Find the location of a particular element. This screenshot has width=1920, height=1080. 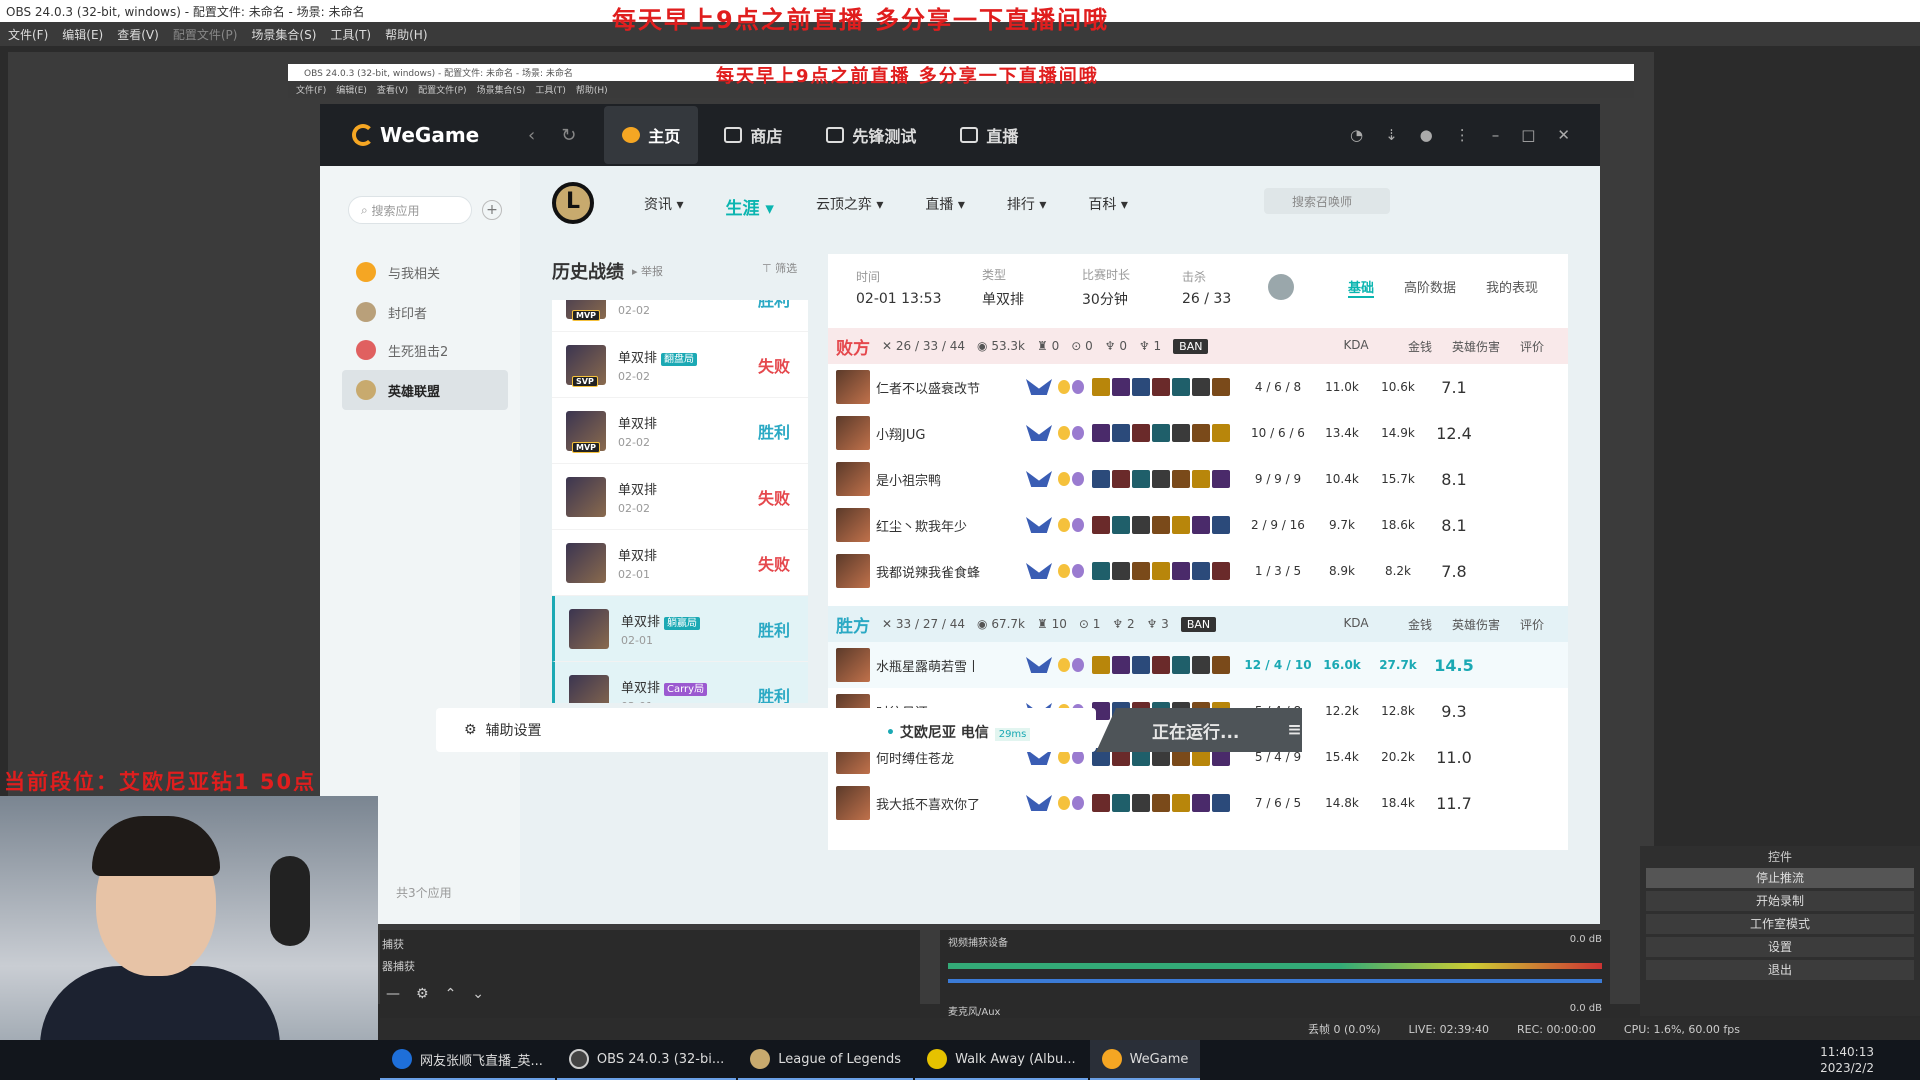

match-history-item: 单双排 02-02 失败 is located at coordinates (680, 497).